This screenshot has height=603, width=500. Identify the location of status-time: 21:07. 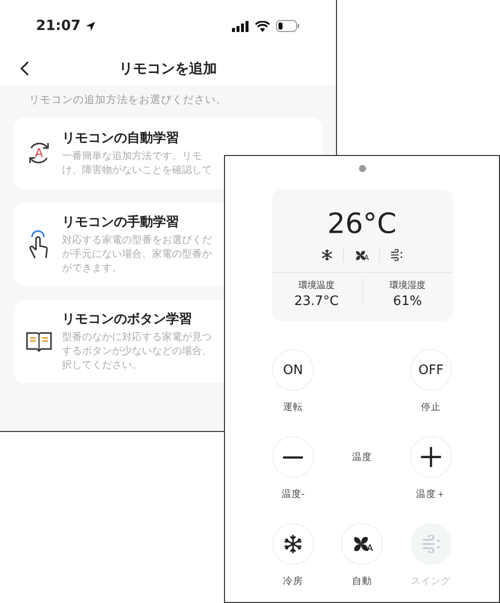
(58, 26).